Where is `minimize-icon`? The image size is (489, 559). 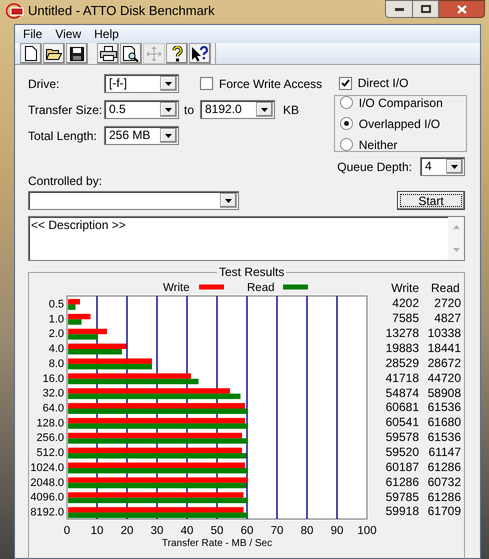 minimize-icon is located at coordinates (399, 9).